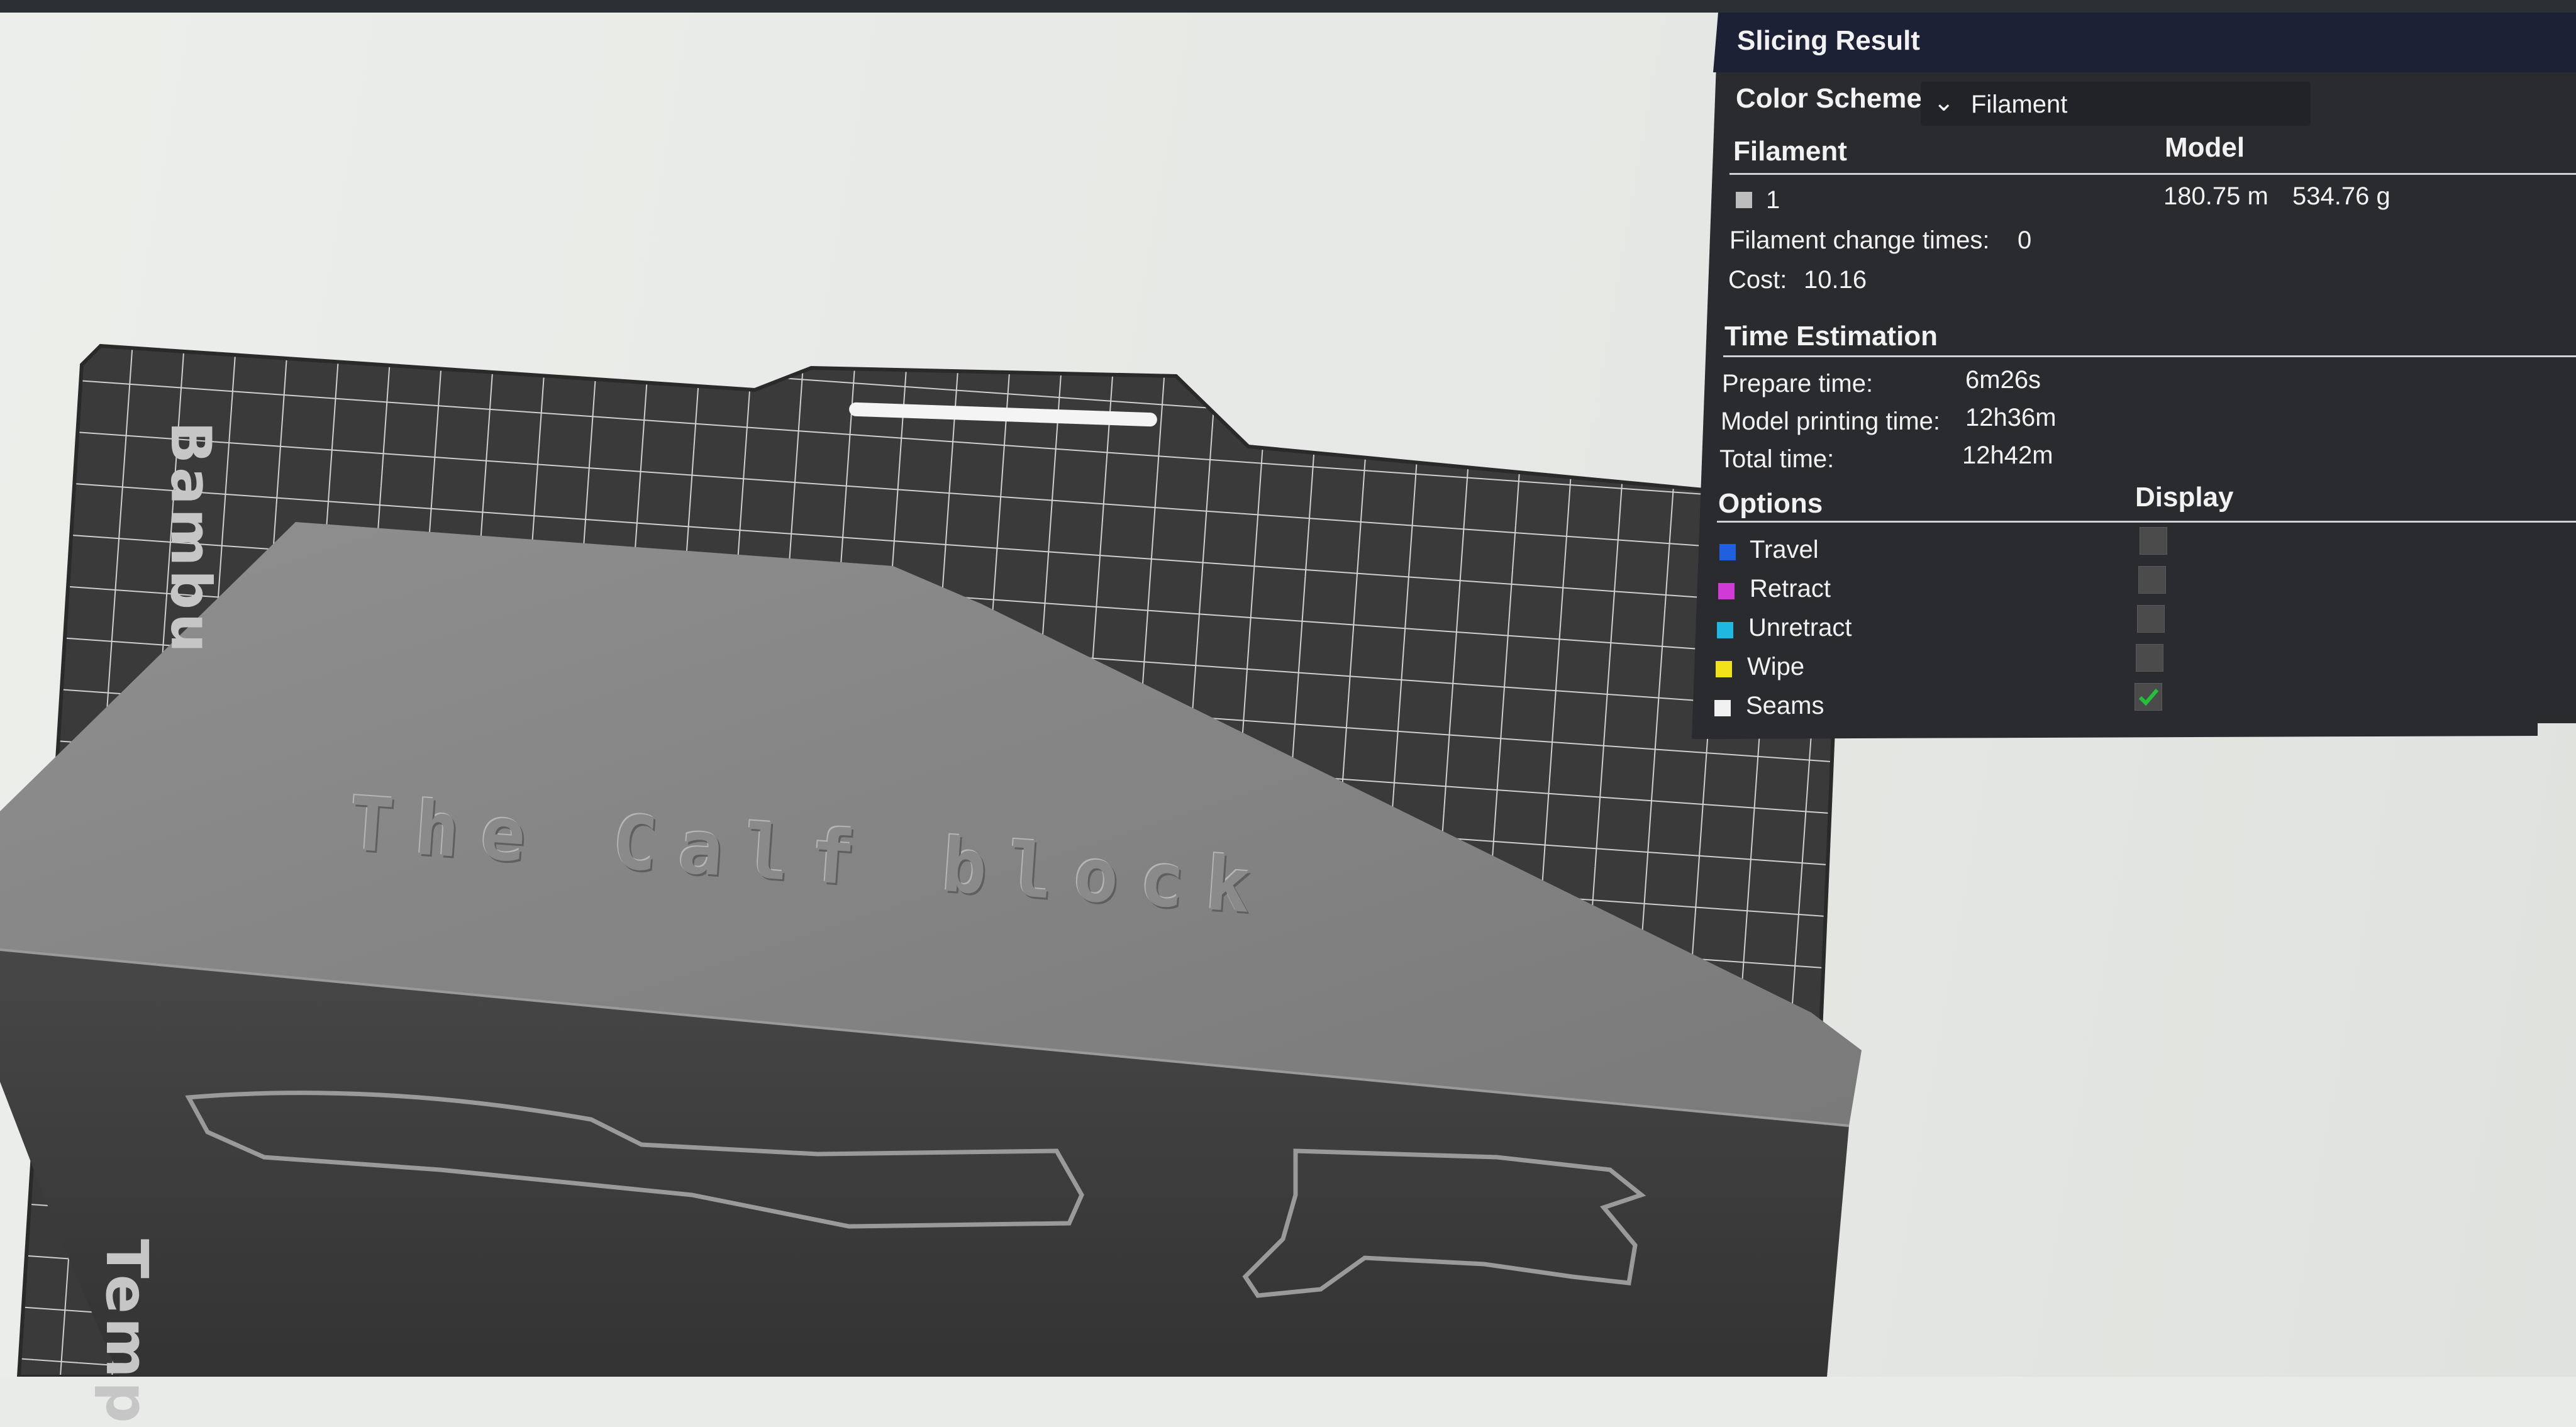 Image resolution: width=2576 pixels, height=1427 pixels. What do you see at coordinates (1727, 552) in the screenshot?
I see `travel-color-swatch` at bounding box center [1727, 552].